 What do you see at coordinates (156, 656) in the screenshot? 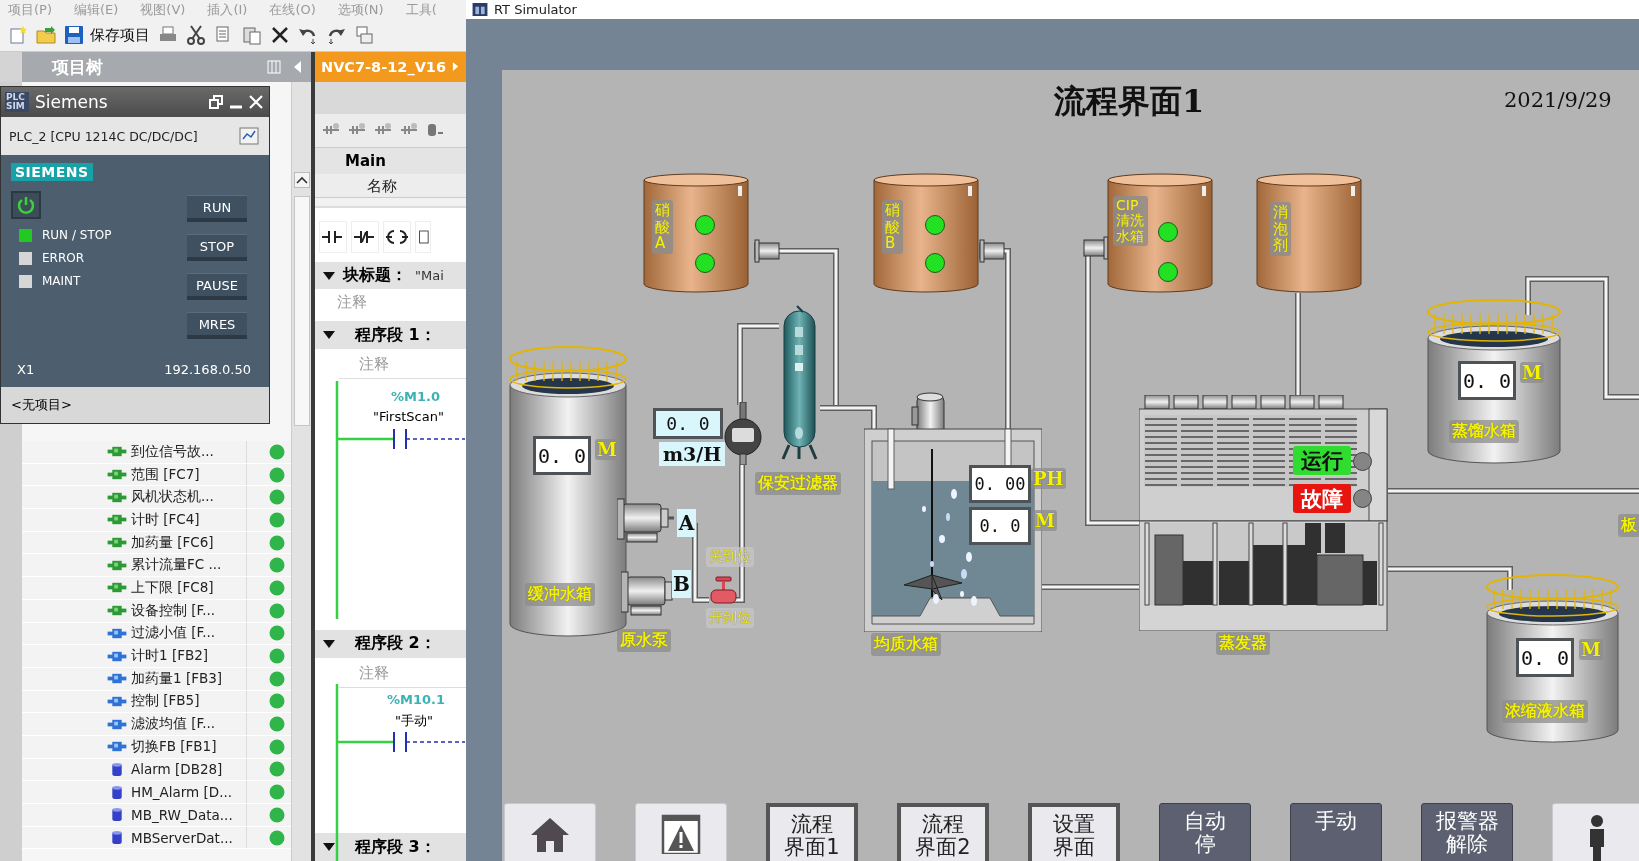
I see `tree-item: 计时1 [FB2]` at bounding box center [156, 656].